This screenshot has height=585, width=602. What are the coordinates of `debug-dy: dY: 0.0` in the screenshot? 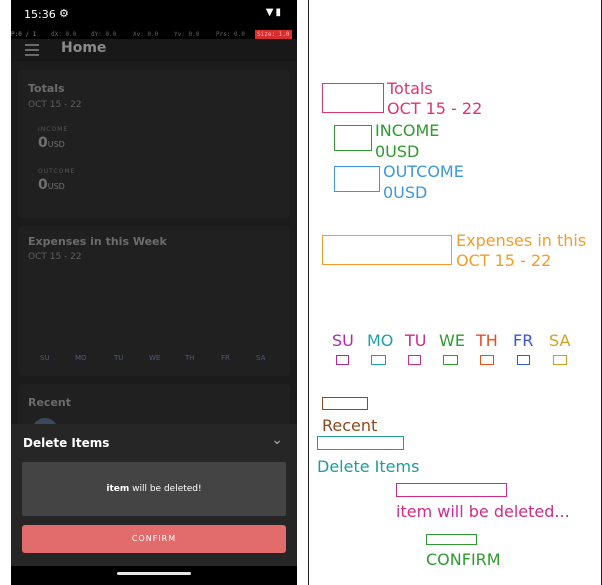 It's located at (104, 34).